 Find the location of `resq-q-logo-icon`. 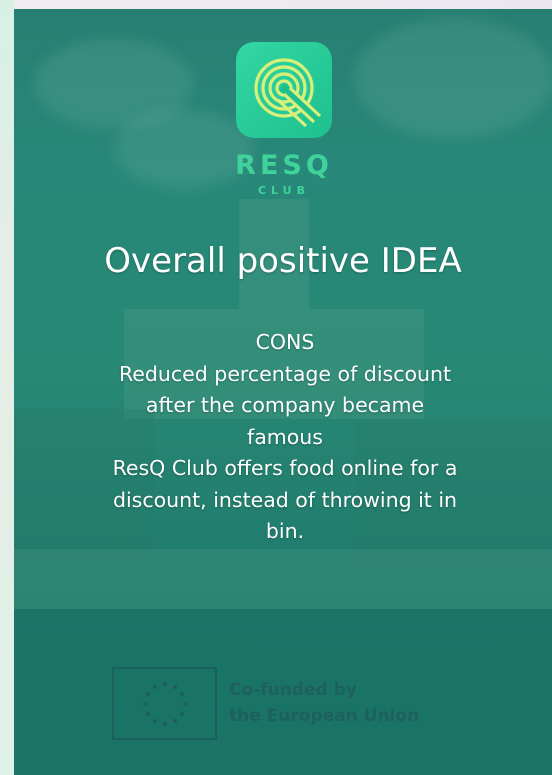

resq-q-logo-icon is located at coordinates (288, 93).